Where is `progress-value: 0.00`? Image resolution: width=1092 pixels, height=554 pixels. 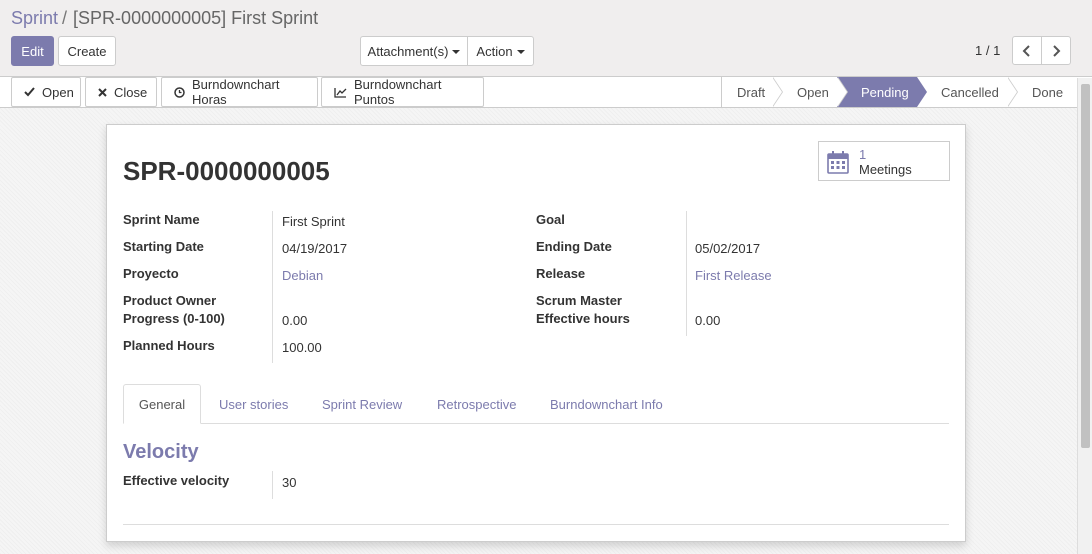 progress-value: 0.00 is located at coordinates (295, 320).